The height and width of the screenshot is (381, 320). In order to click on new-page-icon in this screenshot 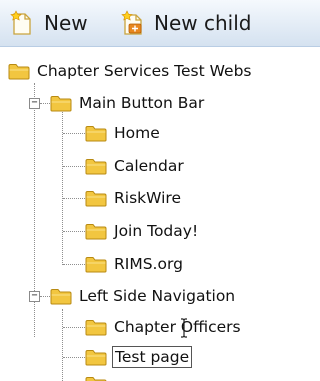, I will do `click(20, 22)`.